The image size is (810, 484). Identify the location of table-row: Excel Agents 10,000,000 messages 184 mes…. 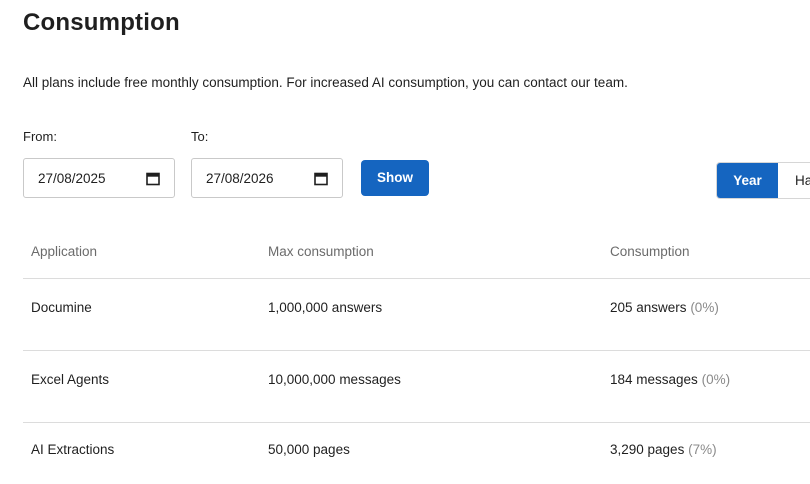
(416, 387).